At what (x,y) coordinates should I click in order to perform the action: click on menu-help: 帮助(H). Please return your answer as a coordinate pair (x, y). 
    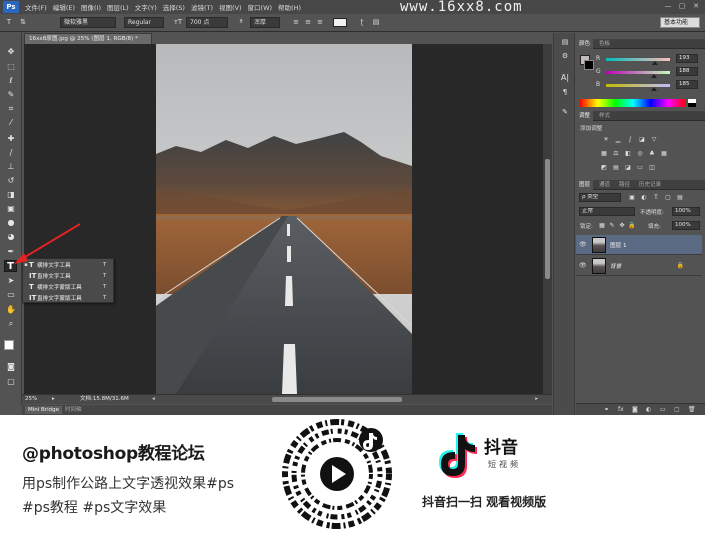
    Looking at the image, I should click on (289, 7).